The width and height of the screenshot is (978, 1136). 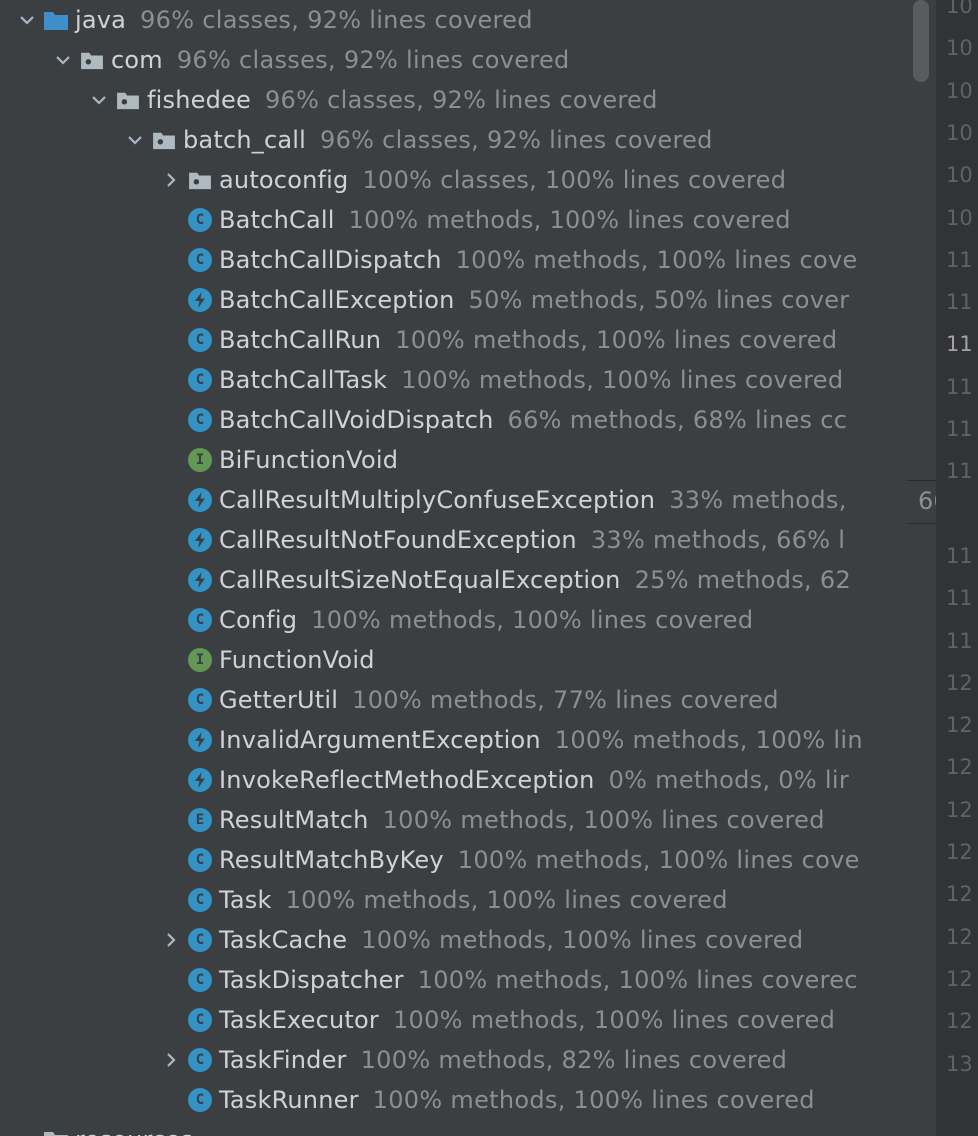 What do you see at coordinates (921, 41) in the screenshot?
I see `tree-scrollbar-thumb` at bounding box center [921, 41].